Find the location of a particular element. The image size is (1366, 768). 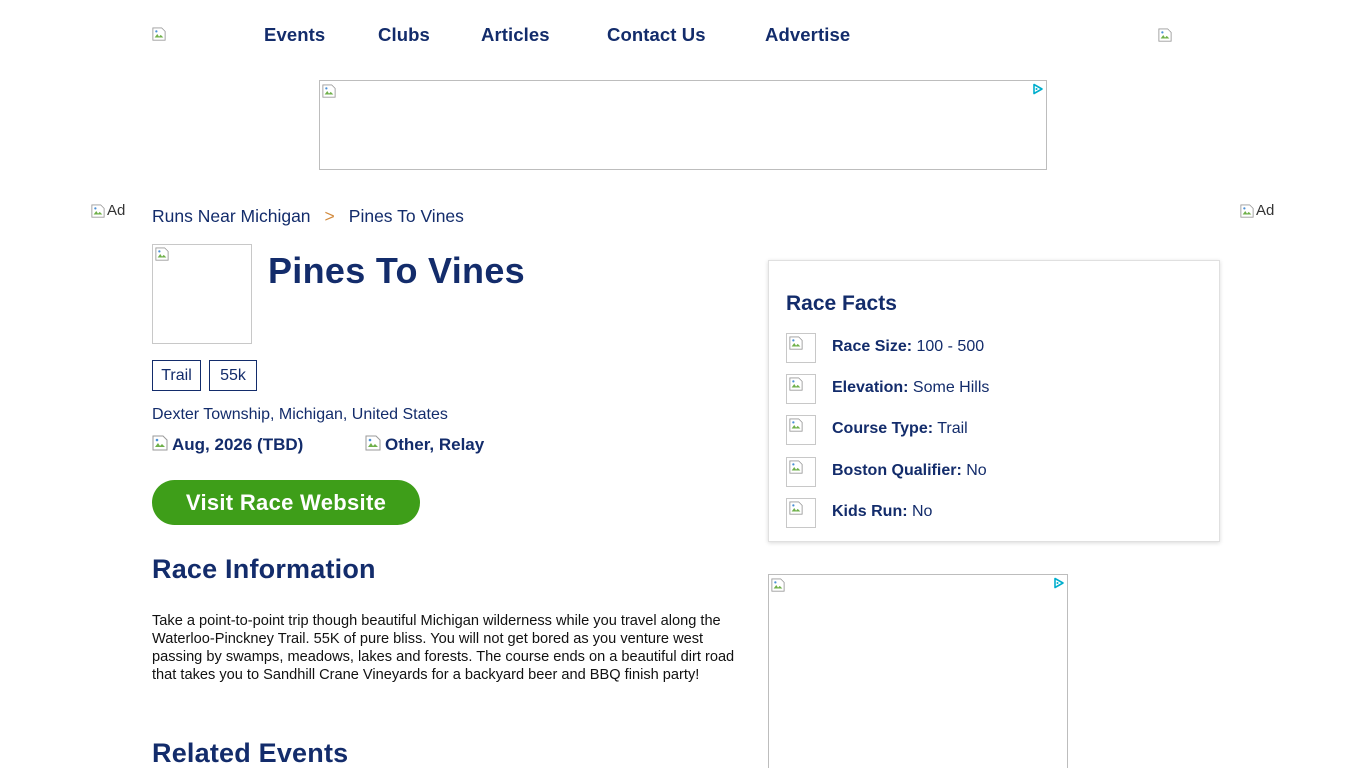

header-right-image is located at coordinates (1166, 36).